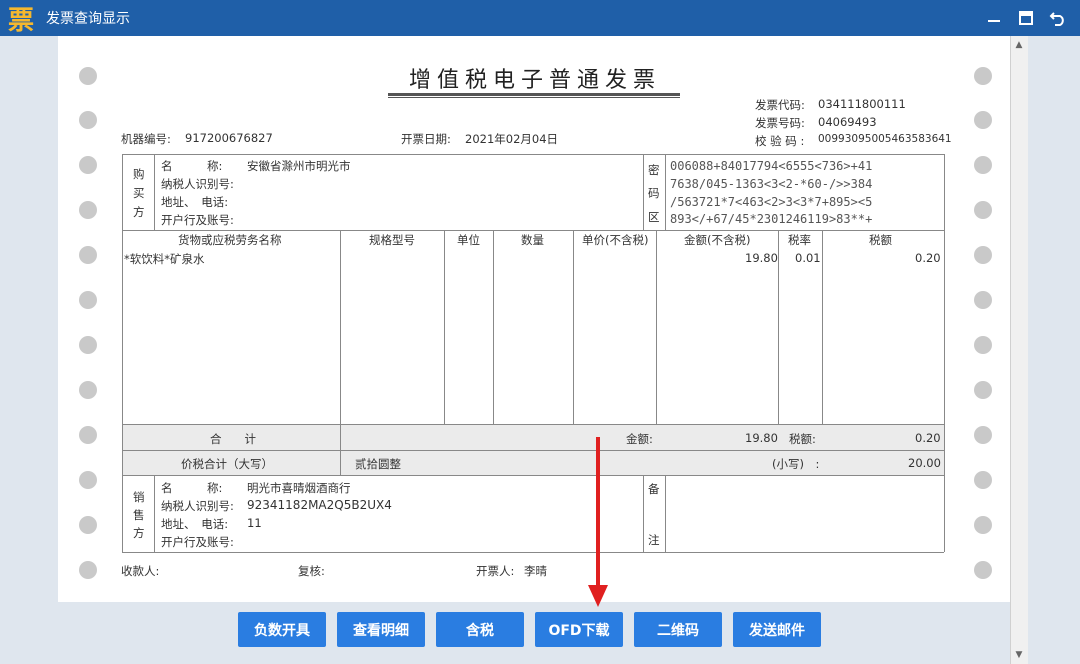 Image resolution: width=1080 pixels, height=664 pixels. Describe the element at coordinates (780, 141) in the screenshot. I see `check-code-label: 校 验 码 :` at that location.